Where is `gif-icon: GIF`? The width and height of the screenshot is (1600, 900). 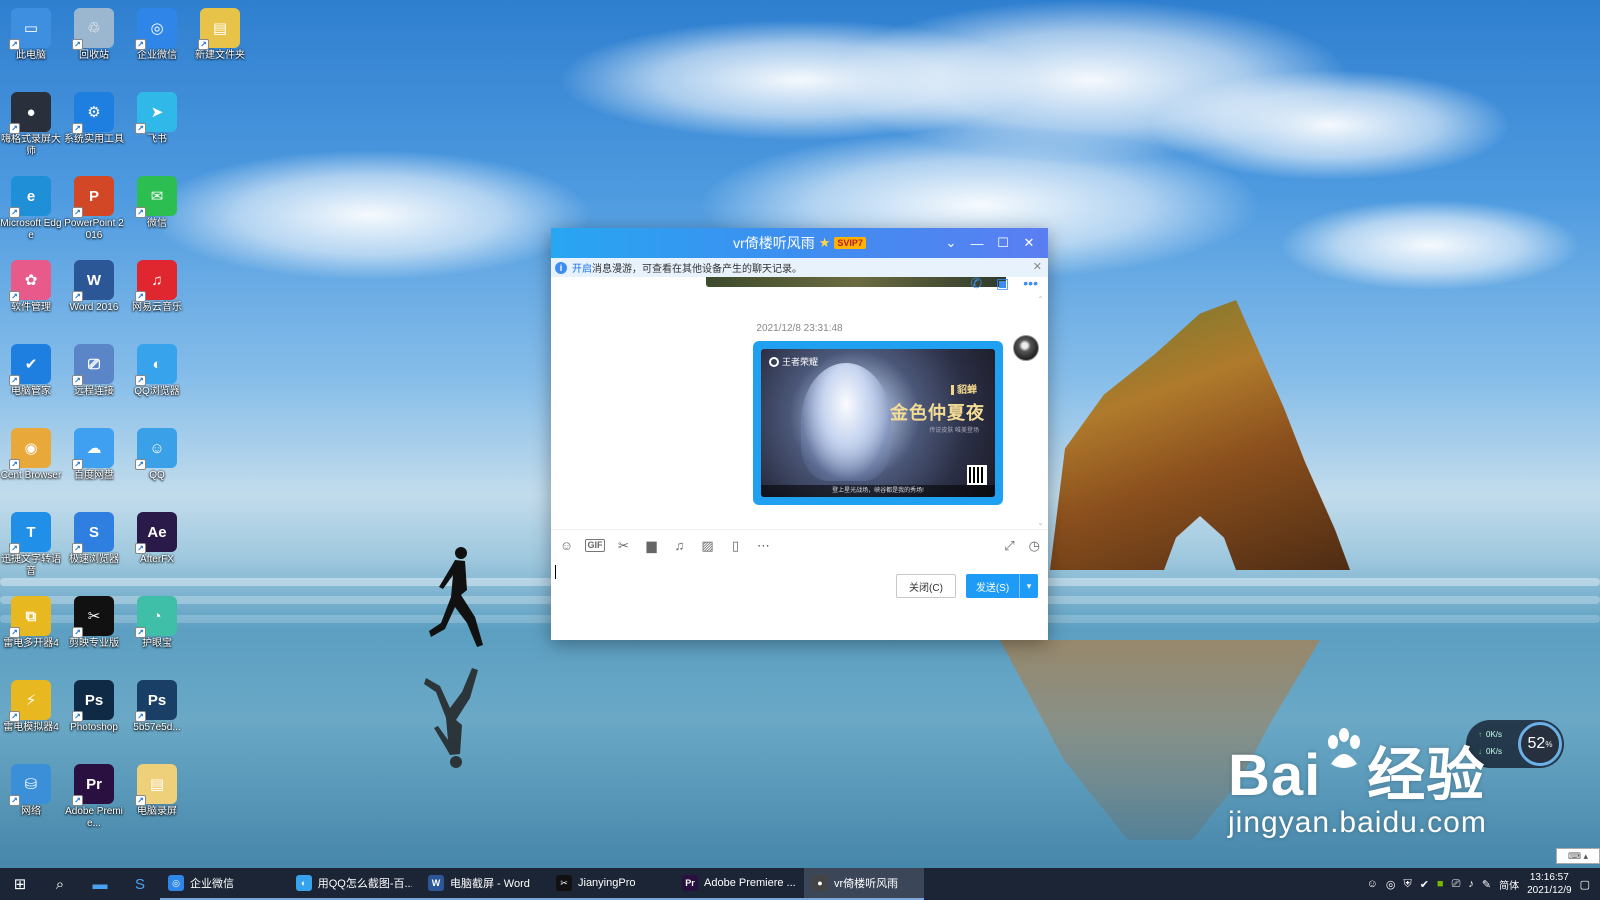
gif-icon: GIF is located at coordinates (595, 545).